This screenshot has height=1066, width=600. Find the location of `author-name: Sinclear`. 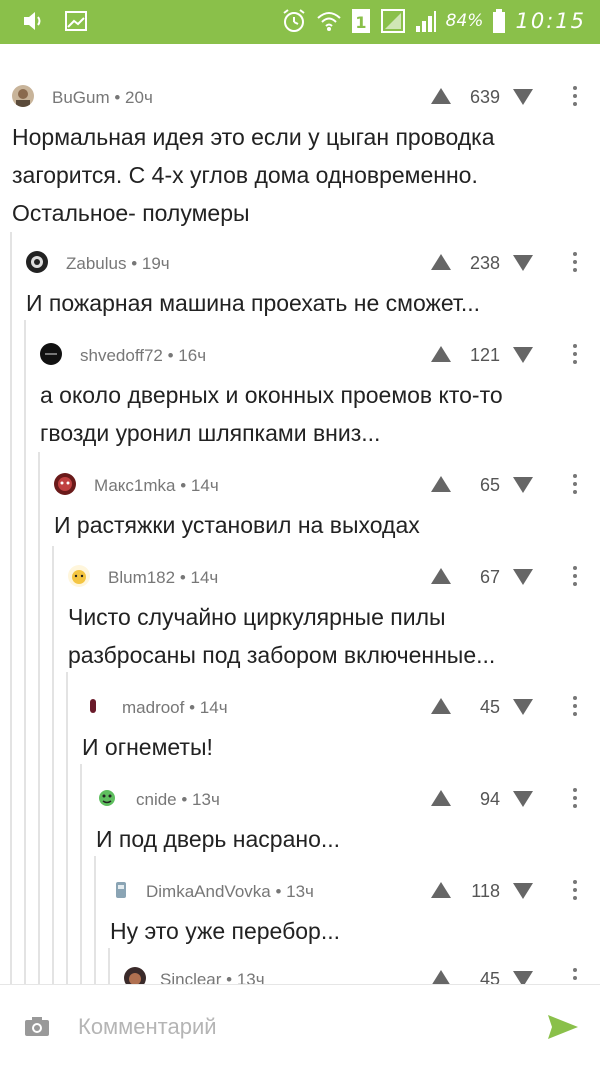

author-name: Sinclear is located at coordinates (190, 977).